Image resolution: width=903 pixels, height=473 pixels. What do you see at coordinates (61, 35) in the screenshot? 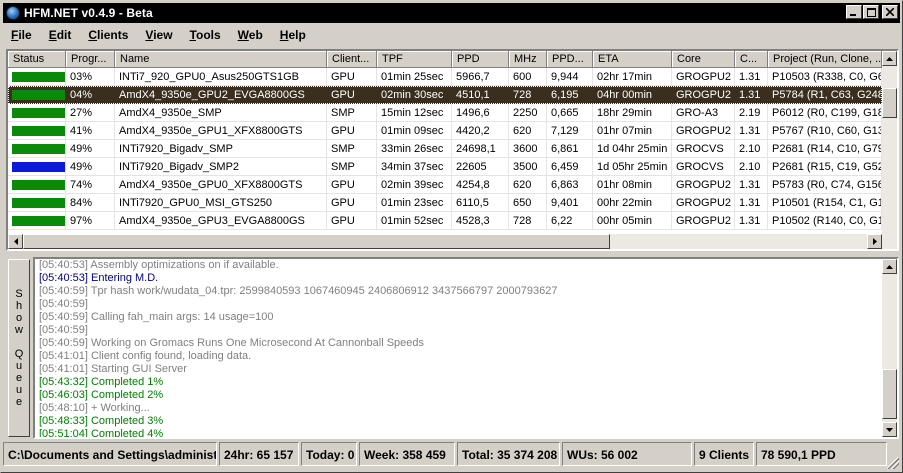
I see `menu-edit: Edit` at bounding box center [61, 35].